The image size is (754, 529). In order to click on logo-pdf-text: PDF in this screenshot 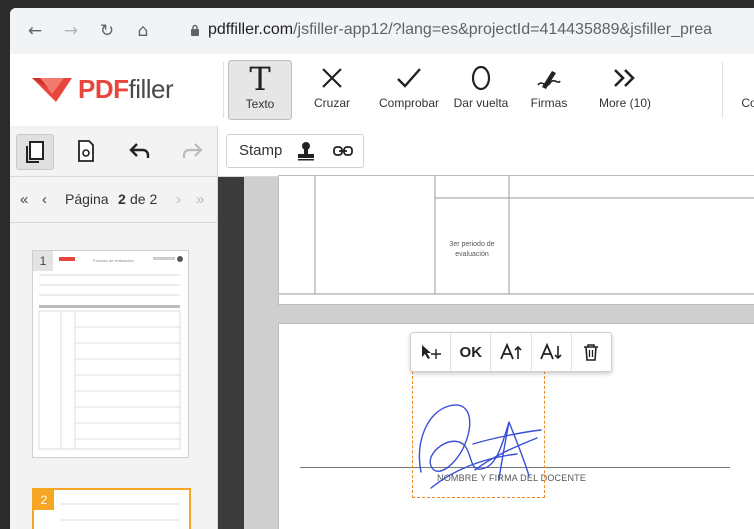, I will do `click(103, 88)`.